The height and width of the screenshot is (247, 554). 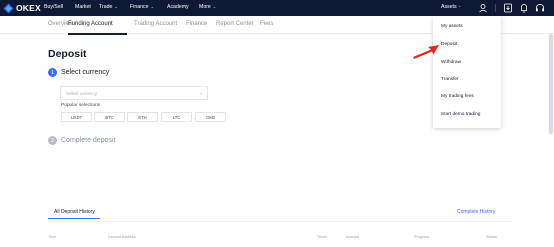 What do you see at coordinates (81, 105) in the screenshot?
I see `popular-selections-label: Popular selections` at bounding box center [81, 105].